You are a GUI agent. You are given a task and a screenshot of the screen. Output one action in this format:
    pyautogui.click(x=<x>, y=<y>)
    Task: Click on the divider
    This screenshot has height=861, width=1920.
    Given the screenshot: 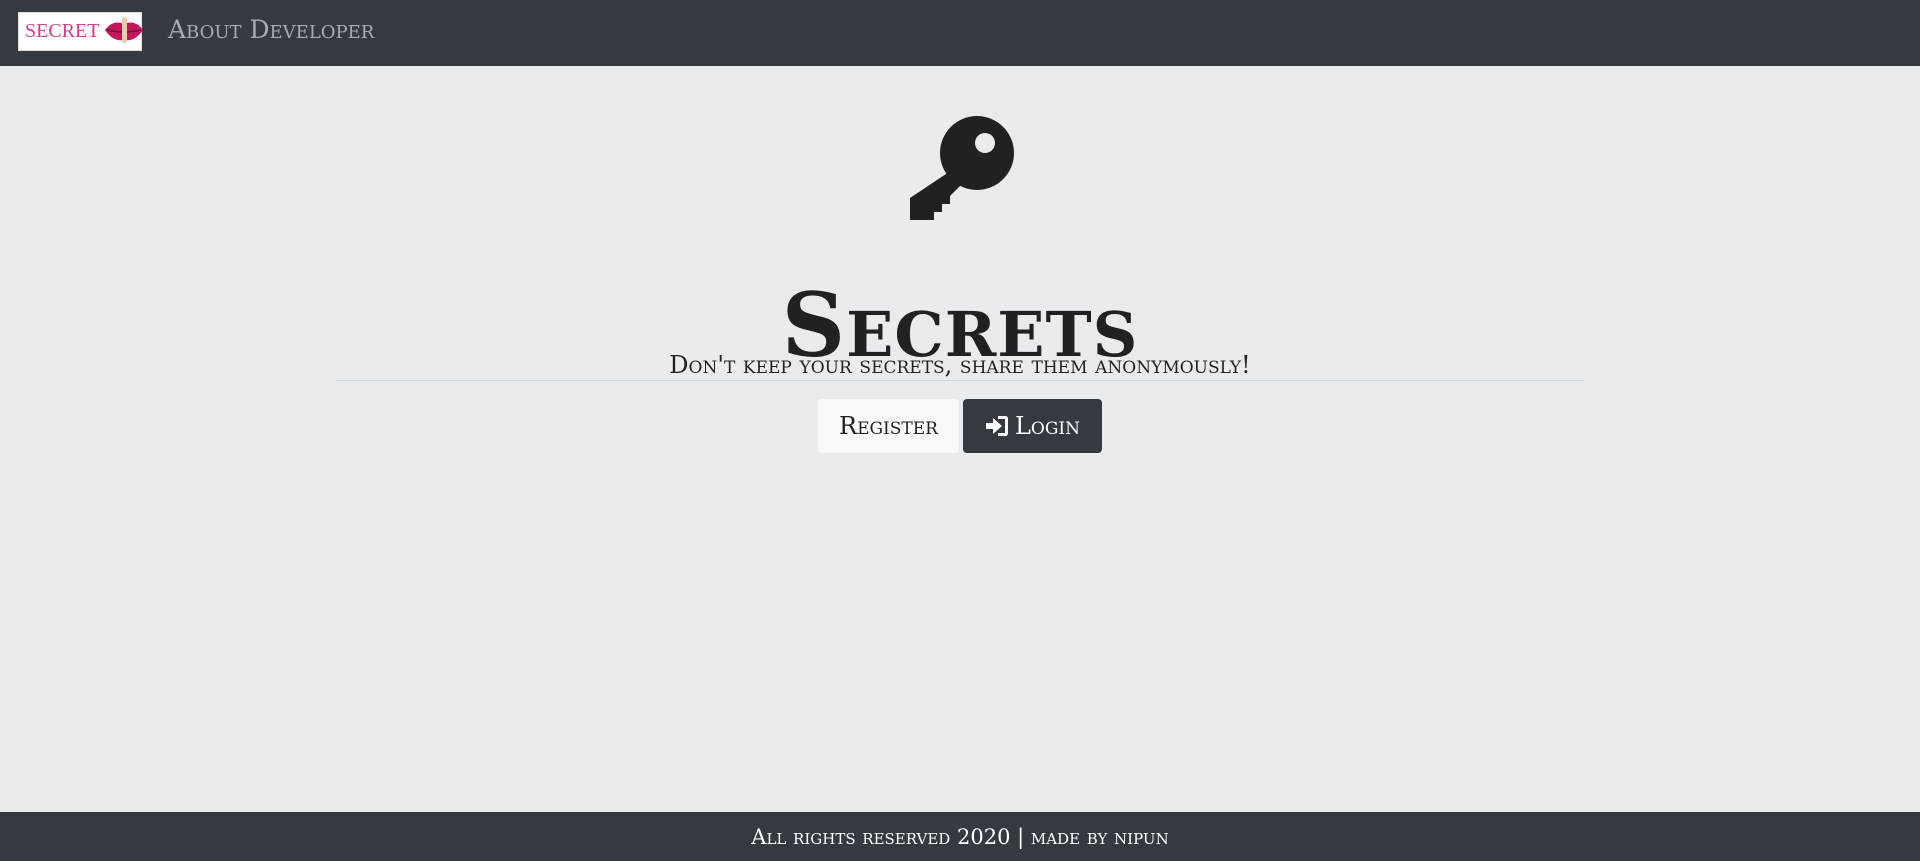 What is the action you would take?
    pyautogui.click(x=960, y=380)
    